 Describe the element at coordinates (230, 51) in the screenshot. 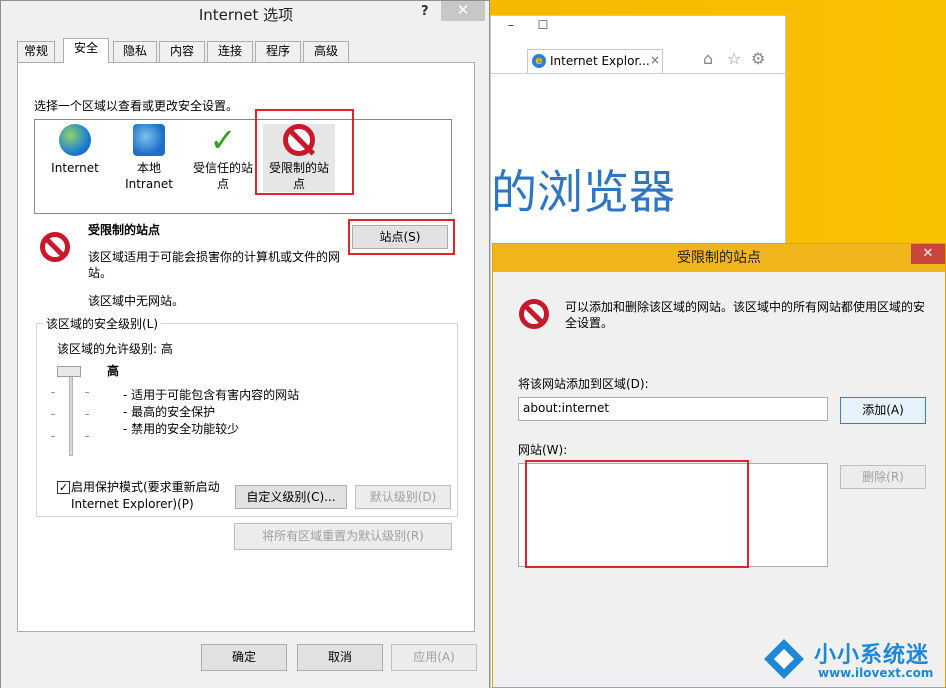

I see `tab-connections: 连接` at that location.